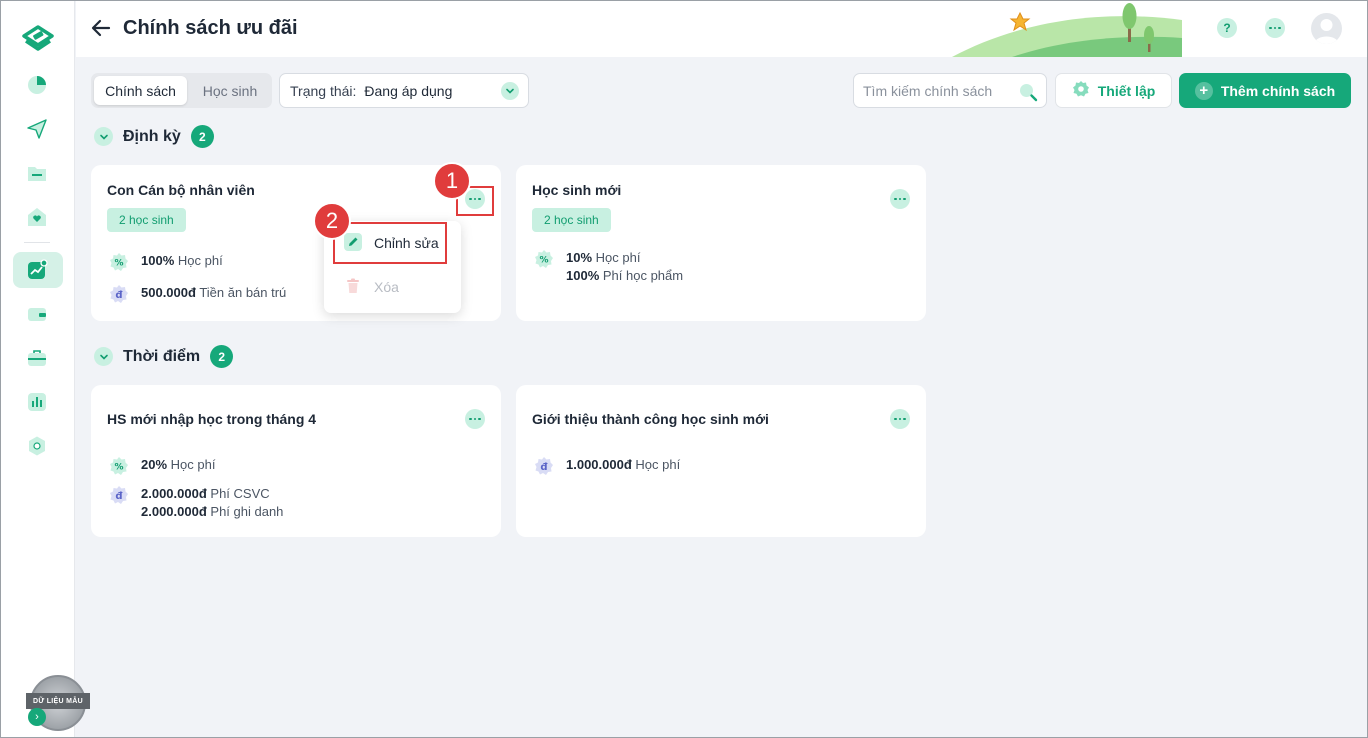  I want to click on policy-card-title: Con Cán bộ nhân viên, so click(181, 190).